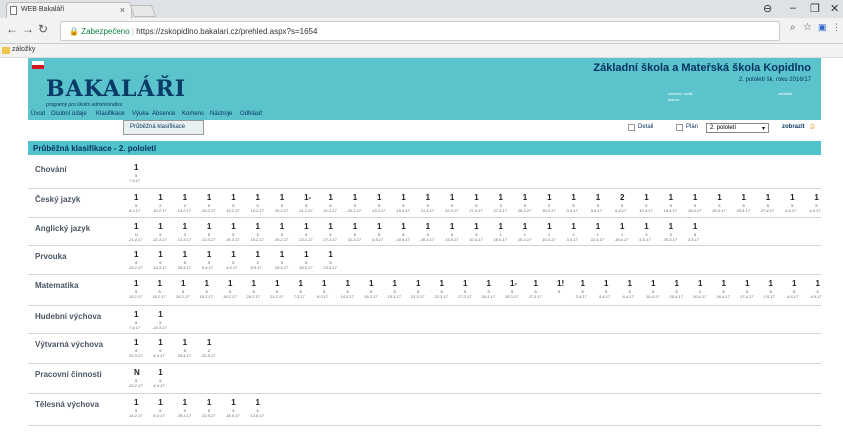 This screenshot has width=843, height=437. Describe the element at coordinates (110, 114) in the screenshot. I see `menu-klasifikace: Klasifikace` at that location.